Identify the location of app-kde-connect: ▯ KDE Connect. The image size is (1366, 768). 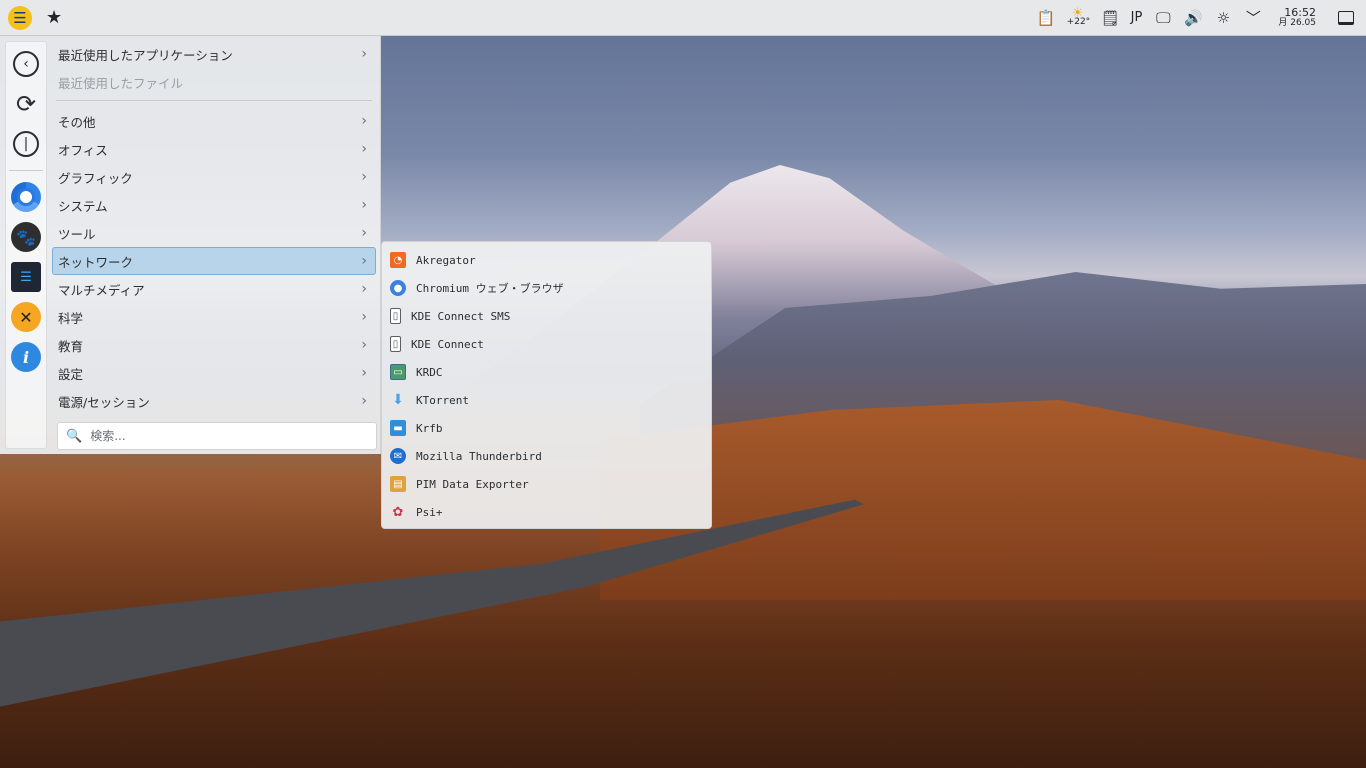
(546, 344).